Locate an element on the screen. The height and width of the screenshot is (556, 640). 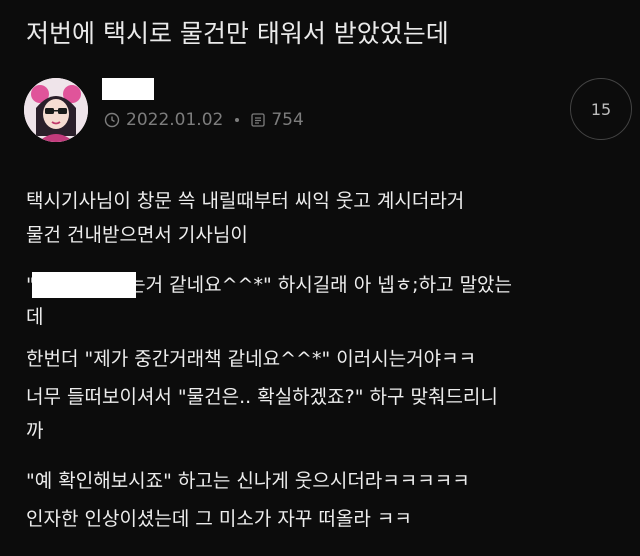
post-meta: 2022.01.02 754 is located at coordinates (204, 120).